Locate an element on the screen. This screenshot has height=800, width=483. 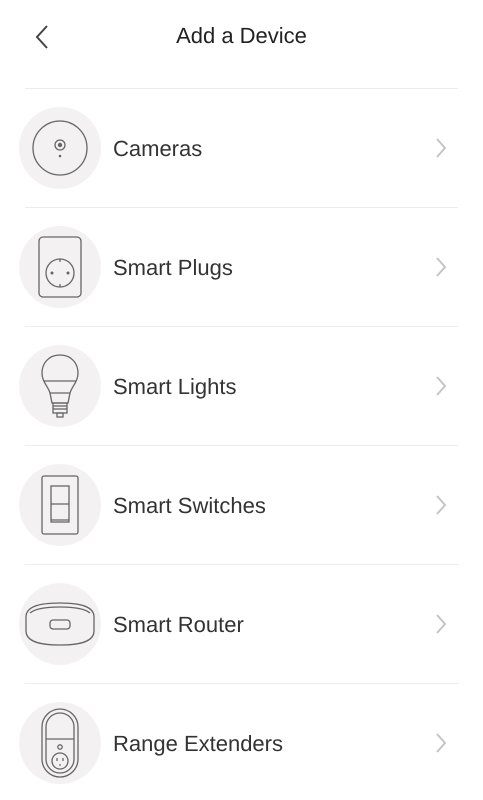
category-label: Smart Switches is located at coordinates (190, 506).